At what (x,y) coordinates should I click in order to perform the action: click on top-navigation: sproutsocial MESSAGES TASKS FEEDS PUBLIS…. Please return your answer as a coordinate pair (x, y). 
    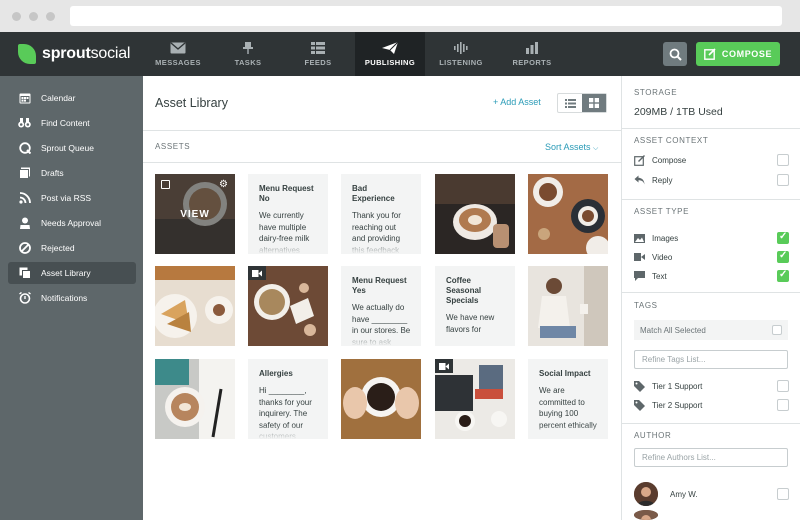
    Looking at the image, I should click on (400, 54).